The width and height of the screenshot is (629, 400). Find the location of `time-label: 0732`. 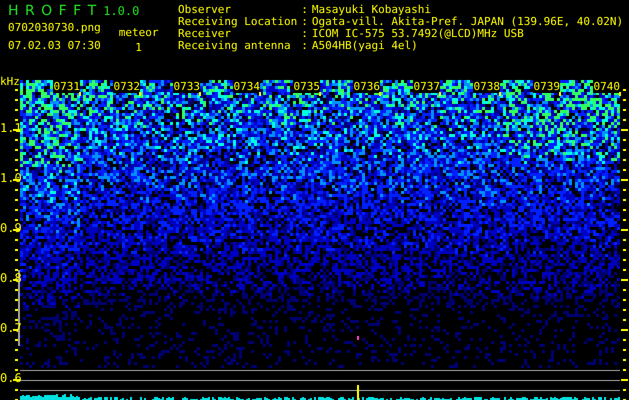

time-label: 0732 is located at coordinates (126, 86).